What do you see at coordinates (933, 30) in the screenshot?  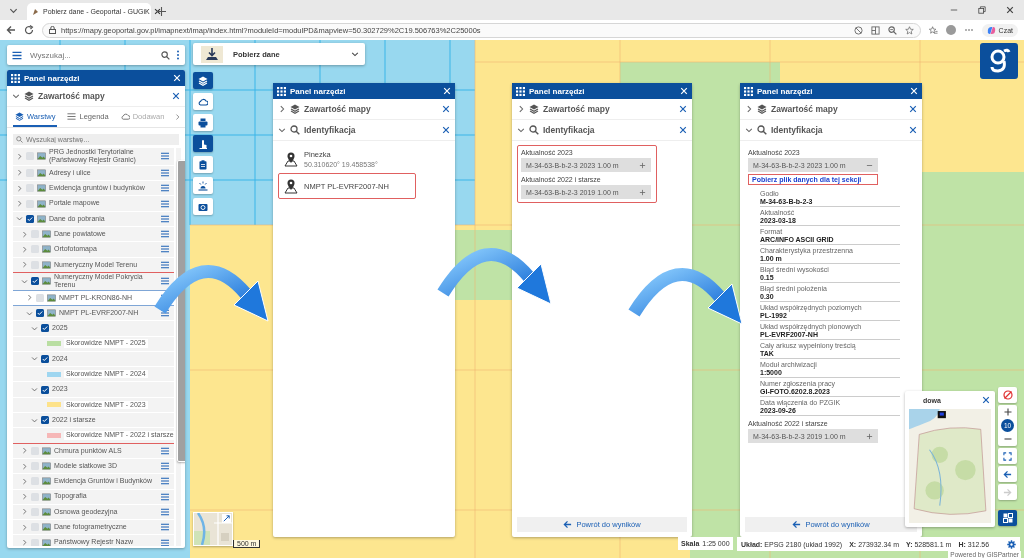 I see `favorites-icon` at bounding box center [933, 30].